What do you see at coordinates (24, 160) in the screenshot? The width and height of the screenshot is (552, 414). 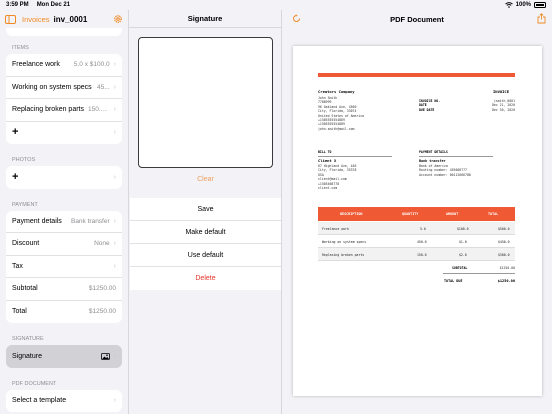 I see `section-header-photos: PHOTOS` at bounding box center [24, 160].